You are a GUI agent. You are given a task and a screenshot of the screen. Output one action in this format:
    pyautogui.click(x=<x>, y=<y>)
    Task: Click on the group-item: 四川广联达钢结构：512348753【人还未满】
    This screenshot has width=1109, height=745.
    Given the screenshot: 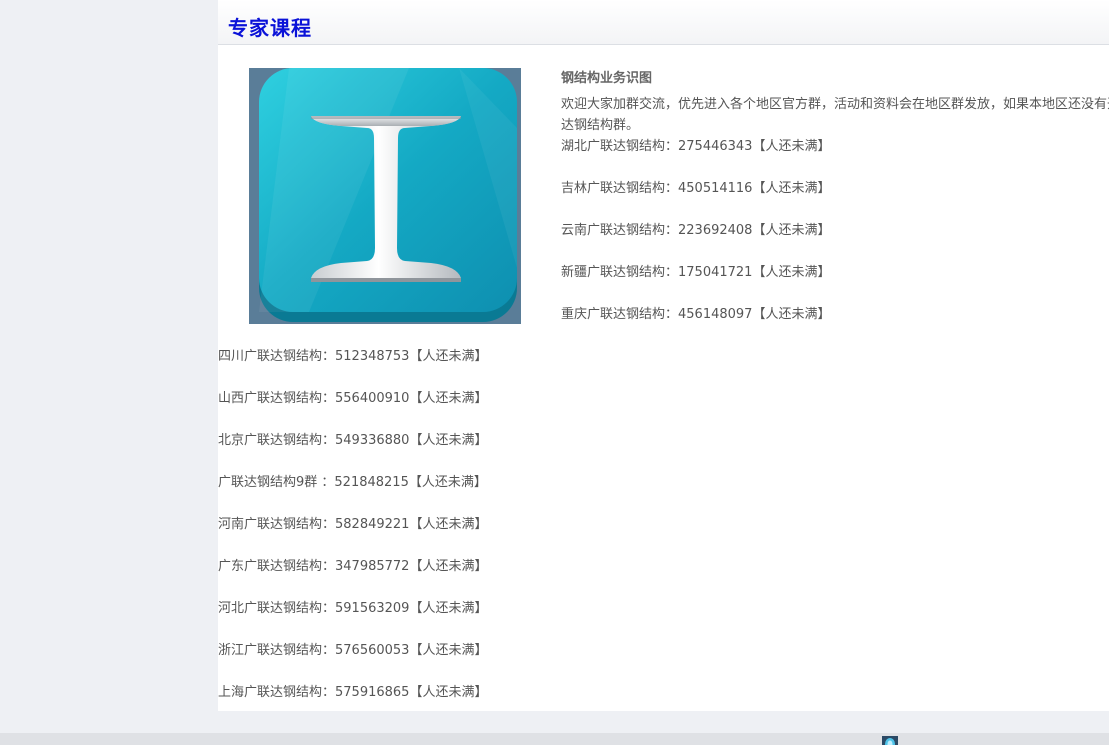 What is the action you would take?
    pyautogui.click(x=353, y=356)
    